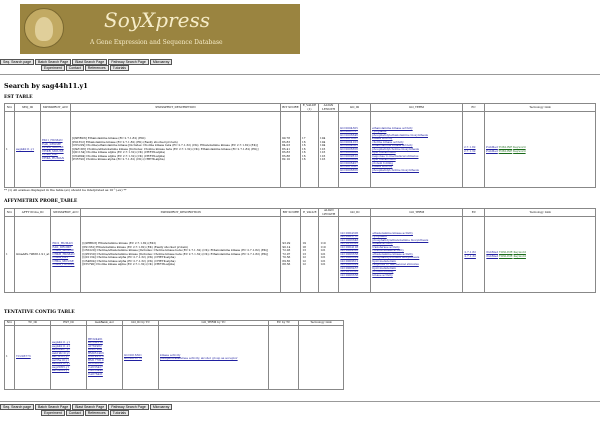 This screenshot has height=424, width=600. What do you see at coordinates (66, 212) in the screenshot?
I see `affy-col-acc: SWISSPROT_ACC` at bounding box center [66, 212].